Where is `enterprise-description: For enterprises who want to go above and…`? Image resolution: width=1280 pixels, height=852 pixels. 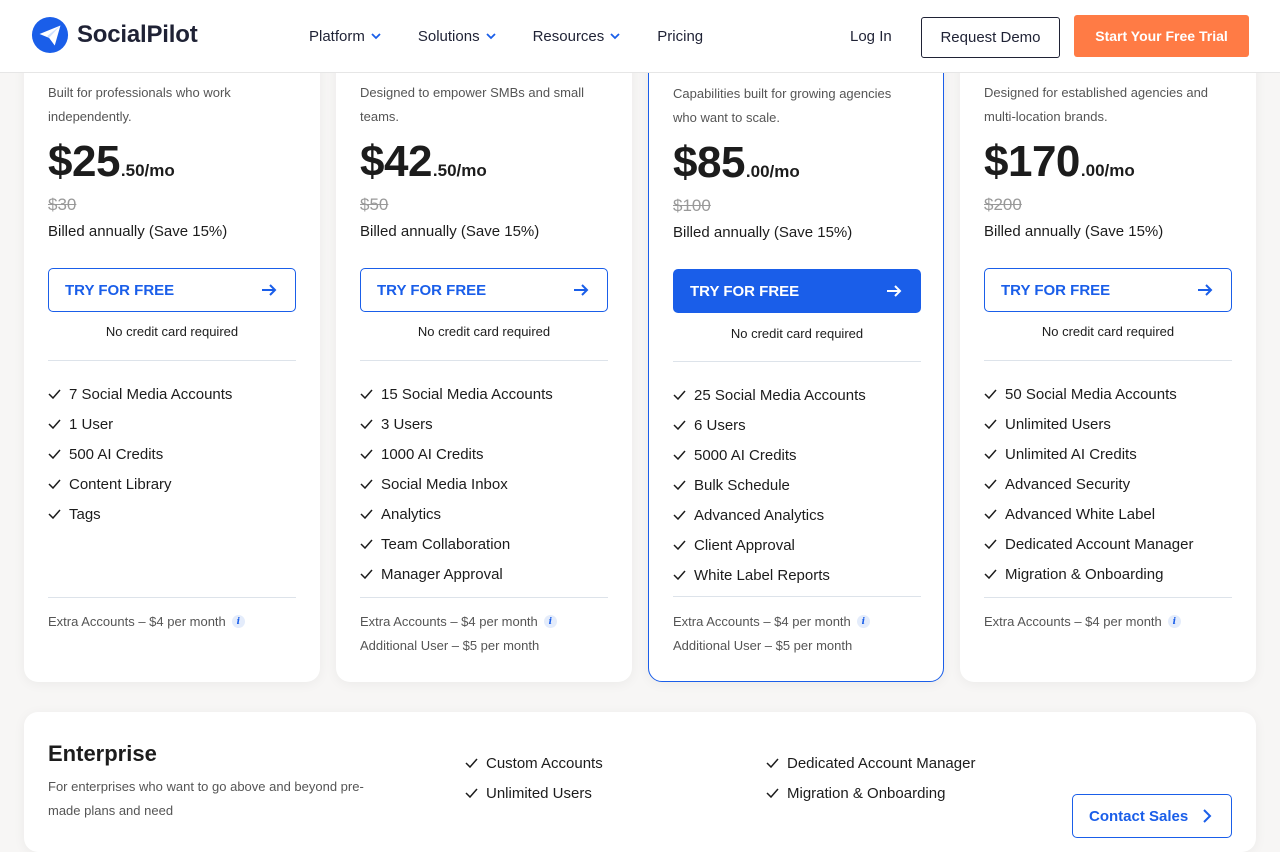
enterprise-description: For enterprises who want to go above and… is located at coordinates (206, 798).